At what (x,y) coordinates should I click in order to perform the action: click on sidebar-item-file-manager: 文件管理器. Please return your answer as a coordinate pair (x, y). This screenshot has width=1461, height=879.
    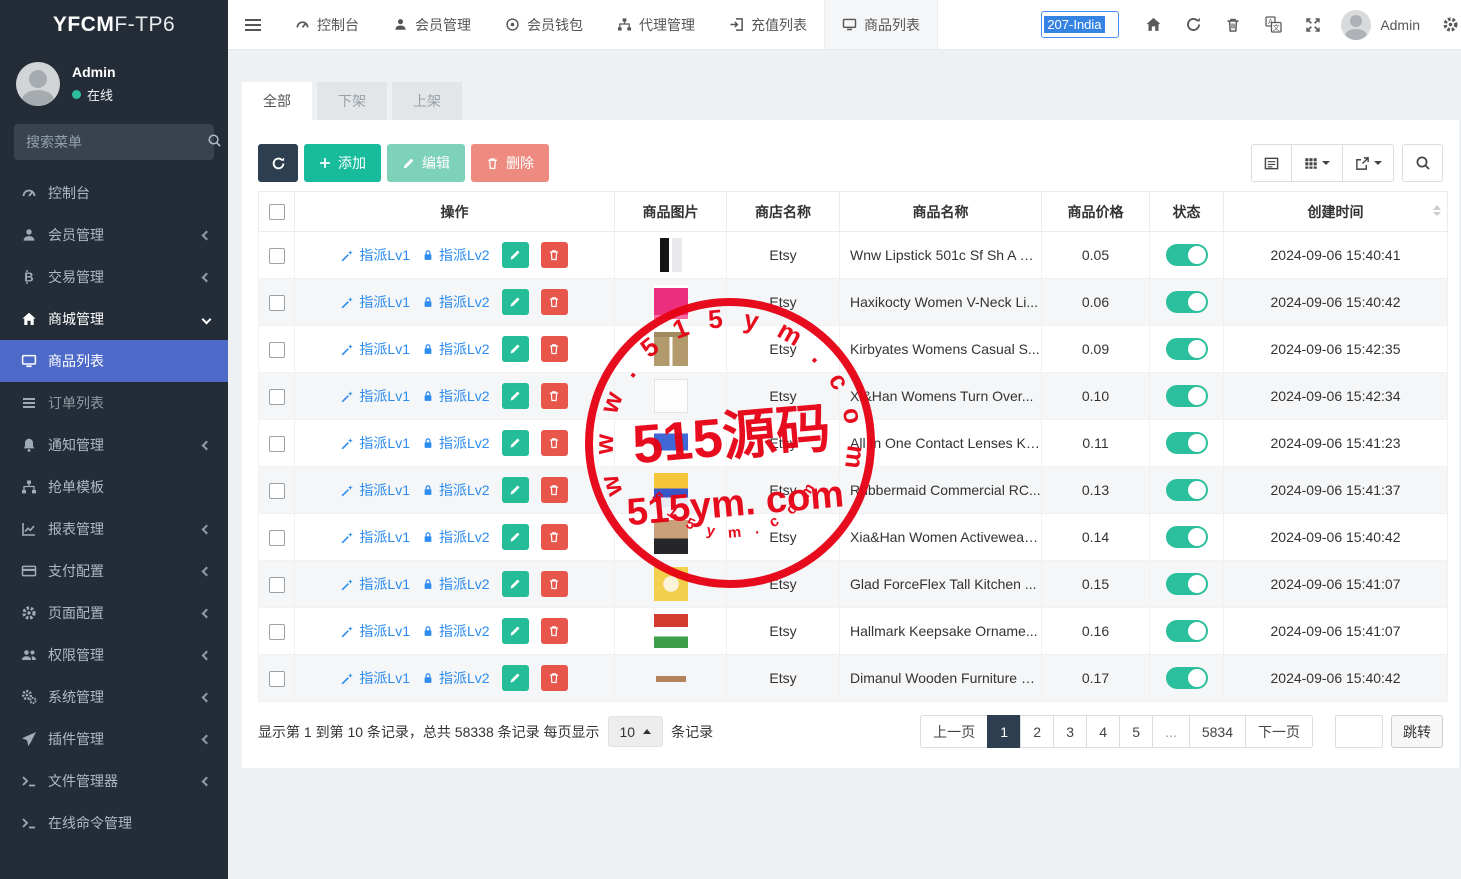
    Looking at the image, I should click on (114, 781).